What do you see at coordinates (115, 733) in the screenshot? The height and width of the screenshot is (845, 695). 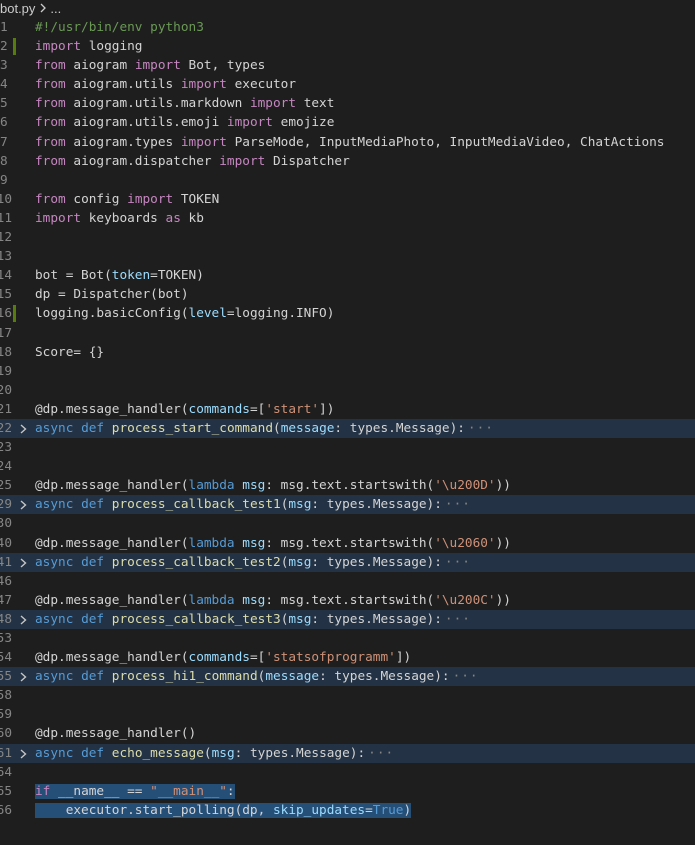 I see `code-text: @dp.message_handler()` at bounding box center [115, 733].